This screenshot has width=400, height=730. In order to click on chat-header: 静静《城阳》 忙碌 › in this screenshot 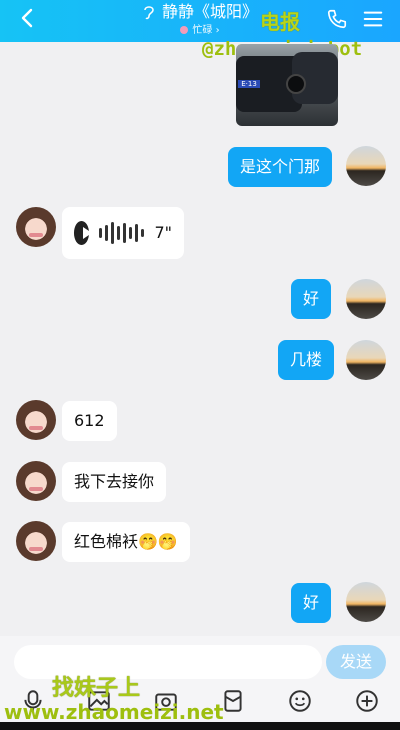, I will do `click(200, 21)`.